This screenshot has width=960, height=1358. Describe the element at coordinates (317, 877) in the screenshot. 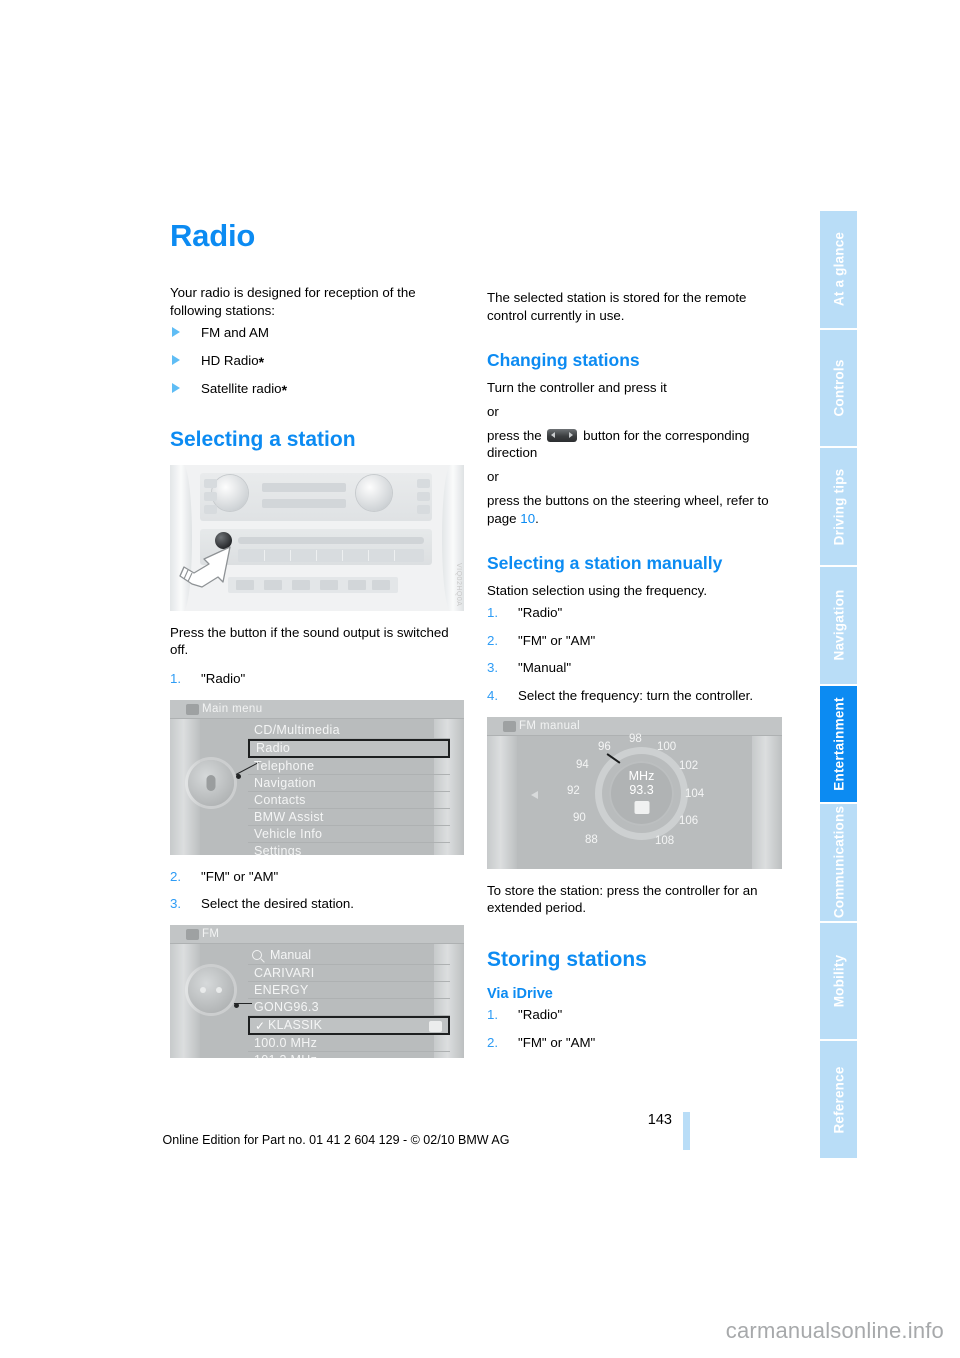

I see `list-item: 2. "FM" or "AM"` at that location.